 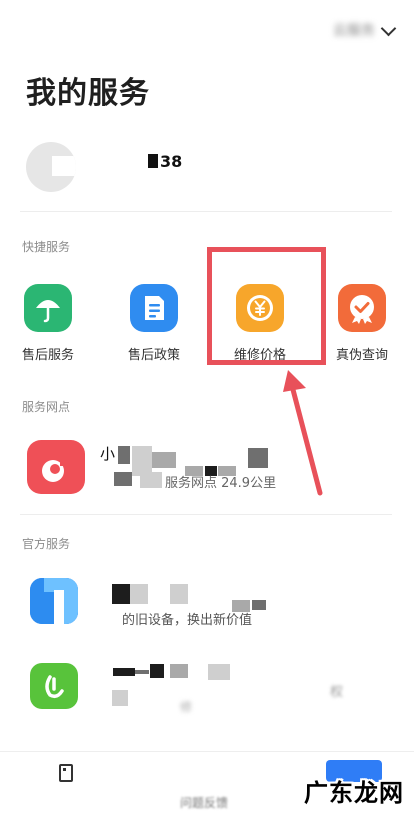 What do you see at coordinates (362, 308) in the screenshot?
I see `verify-badge-icon` at bounding box center [362, 308].